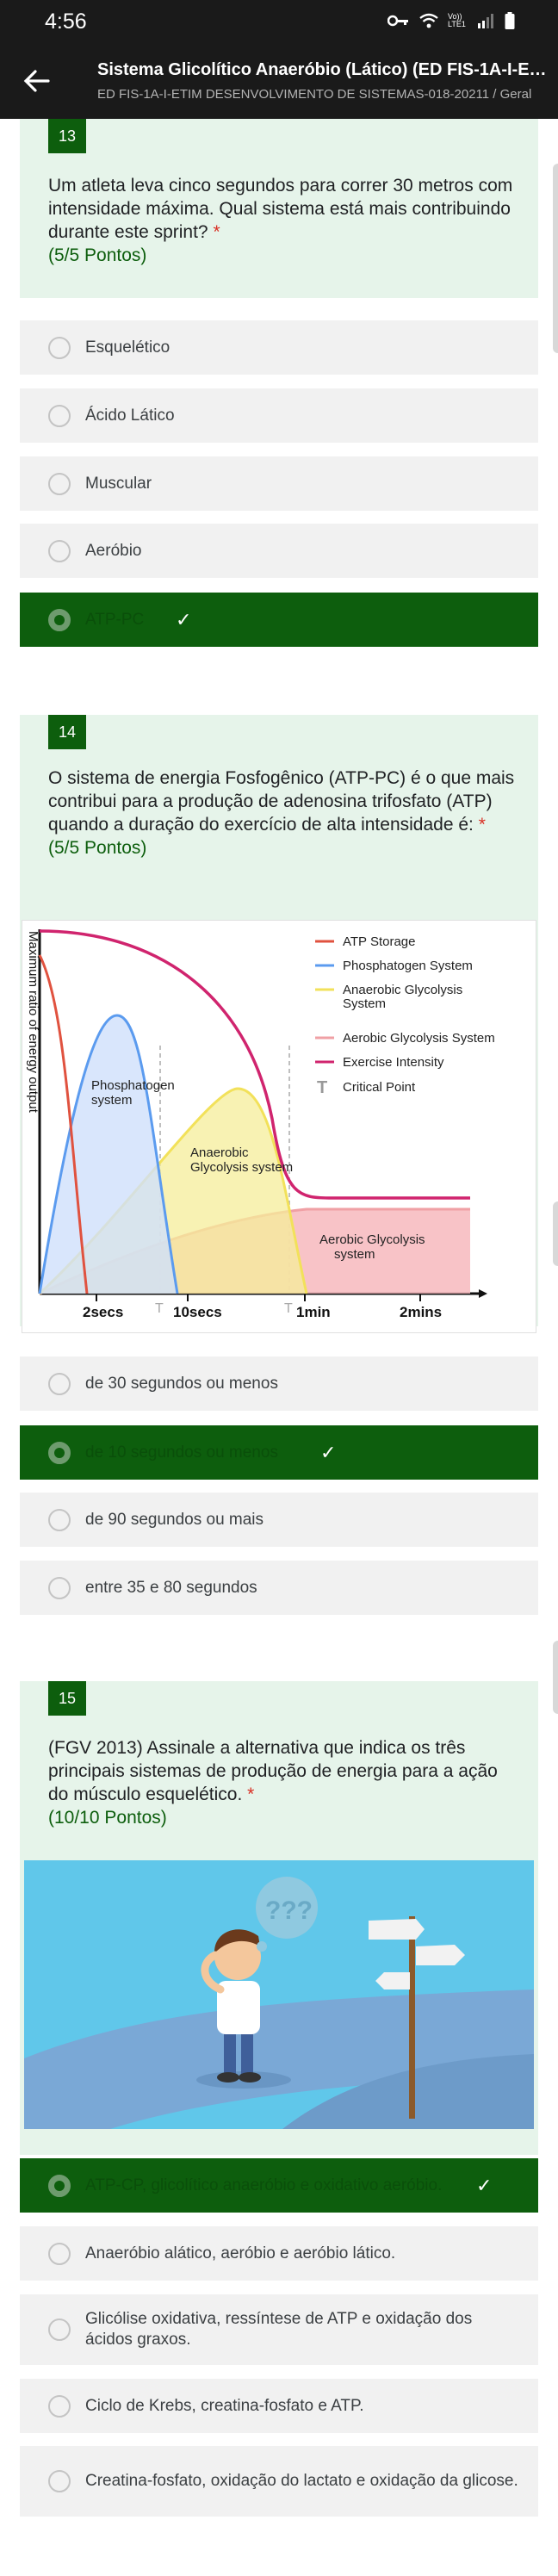  I want to click on option-selected-correct: ATP-PC ✓, so click(279, 620).